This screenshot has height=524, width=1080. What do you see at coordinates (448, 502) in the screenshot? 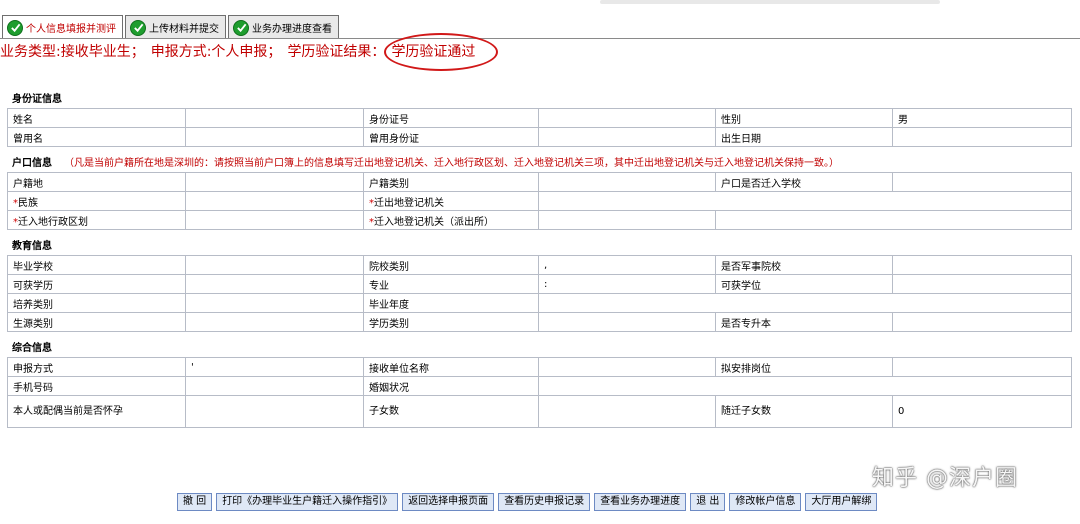
I see `back-to-select-button: 返回选择申报页面` at bounding box center [448, 502].